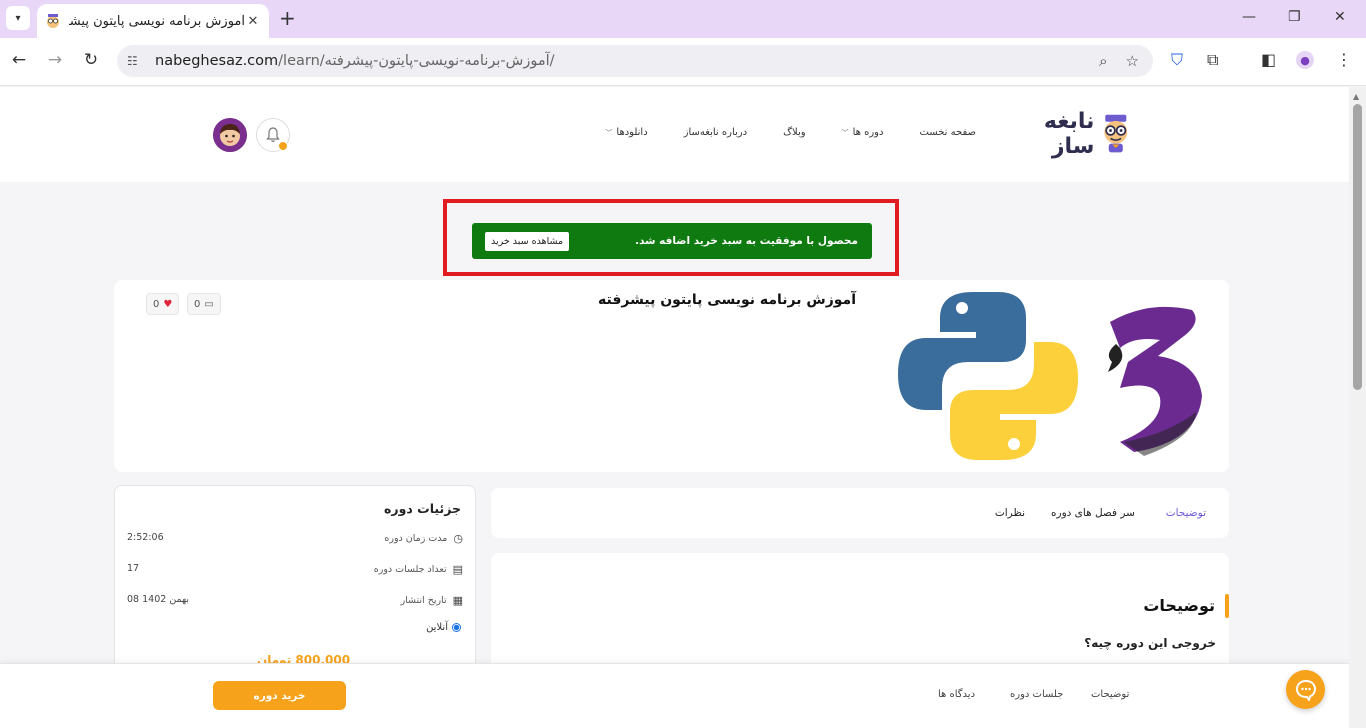  What do you see at coordinates (1103, 61) in the screenshot?
I see `zoom-icon: ⌕` at bounding box center [1103, 61].